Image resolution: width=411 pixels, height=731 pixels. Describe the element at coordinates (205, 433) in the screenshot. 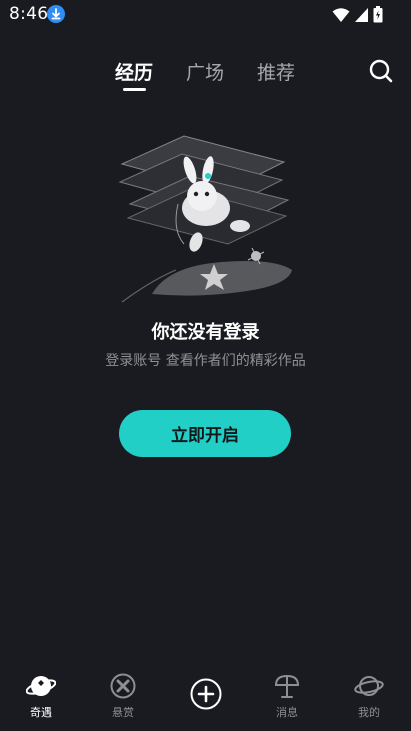

I see `start-now-button: 立即开启` at that location.